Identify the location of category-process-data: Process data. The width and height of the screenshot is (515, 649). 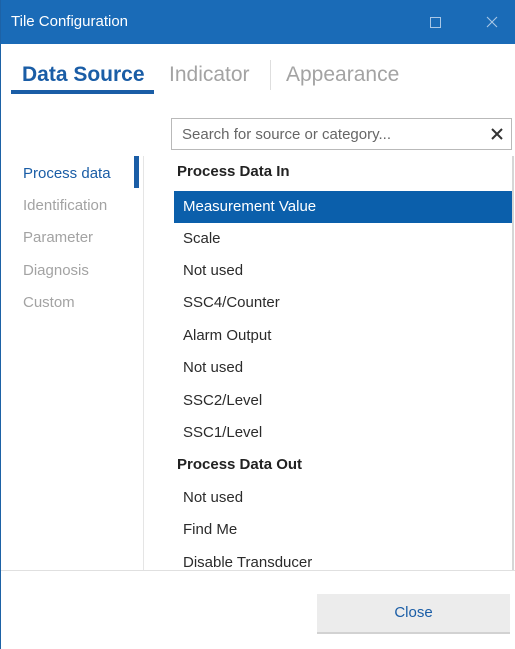
(67, 173).